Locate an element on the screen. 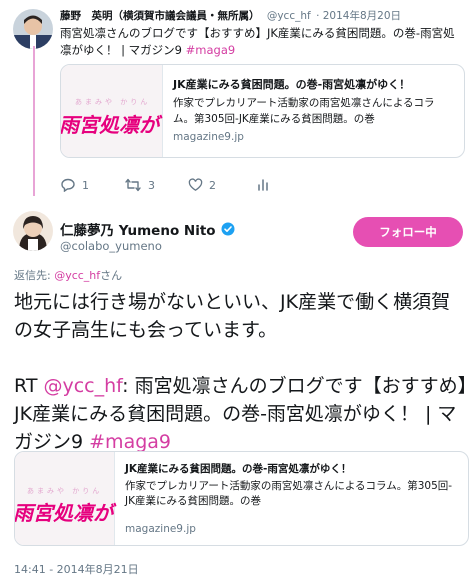 Image resolution: width=474 pixels, height=583 pixels. main-tweet-timestamp: 14:41 - 2014年8月21日 is located at coordinates (76, 569).